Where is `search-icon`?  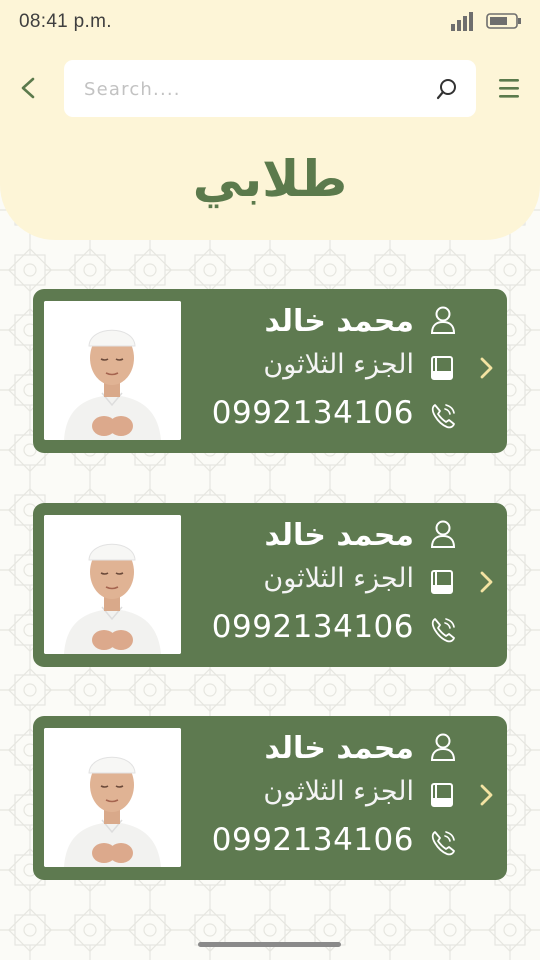
search-icon is located at coordinates (447, 89).